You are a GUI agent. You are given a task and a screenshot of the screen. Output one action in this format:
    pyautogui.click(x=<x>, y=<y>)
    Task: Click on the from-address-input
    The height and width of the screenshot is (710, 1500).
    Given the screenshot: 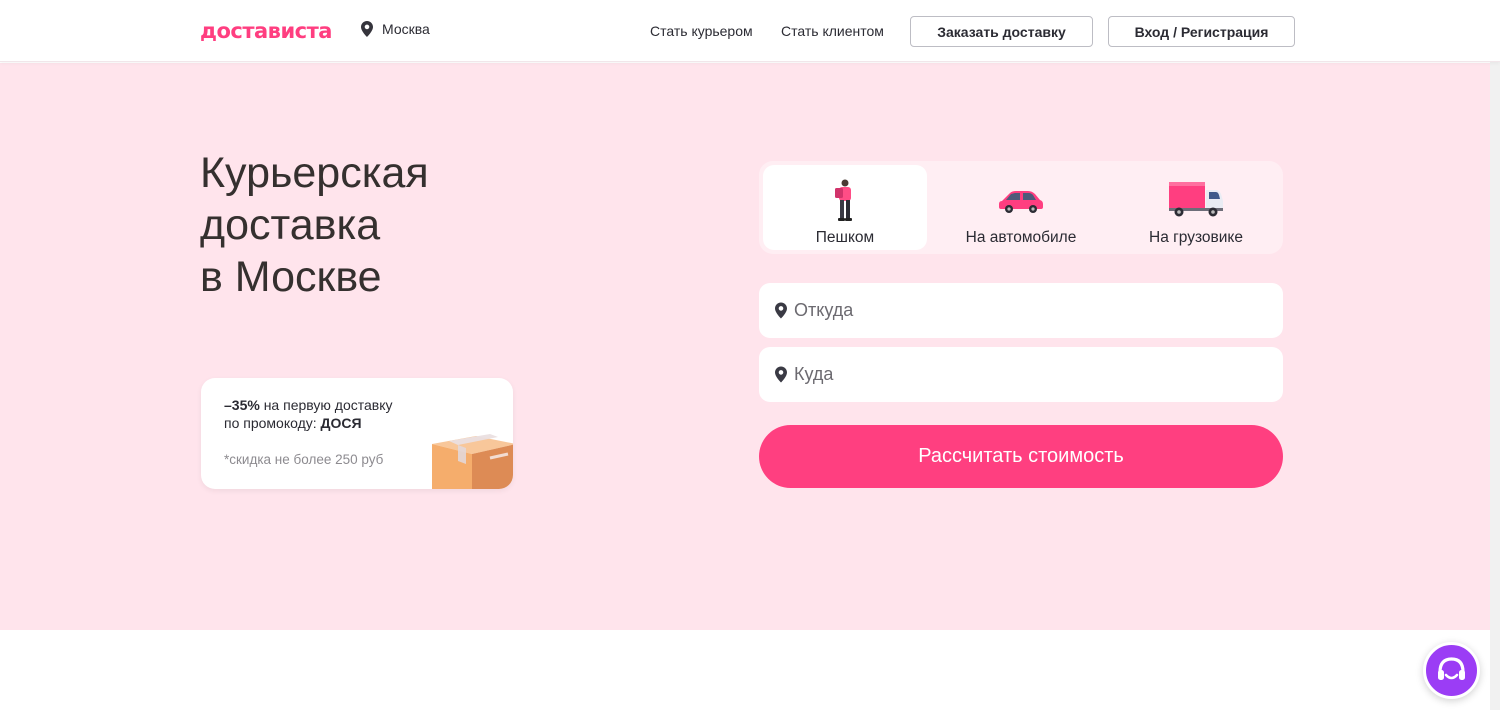 What is the action you would take?
    pyautogui.click(x=1029, y=310)
    